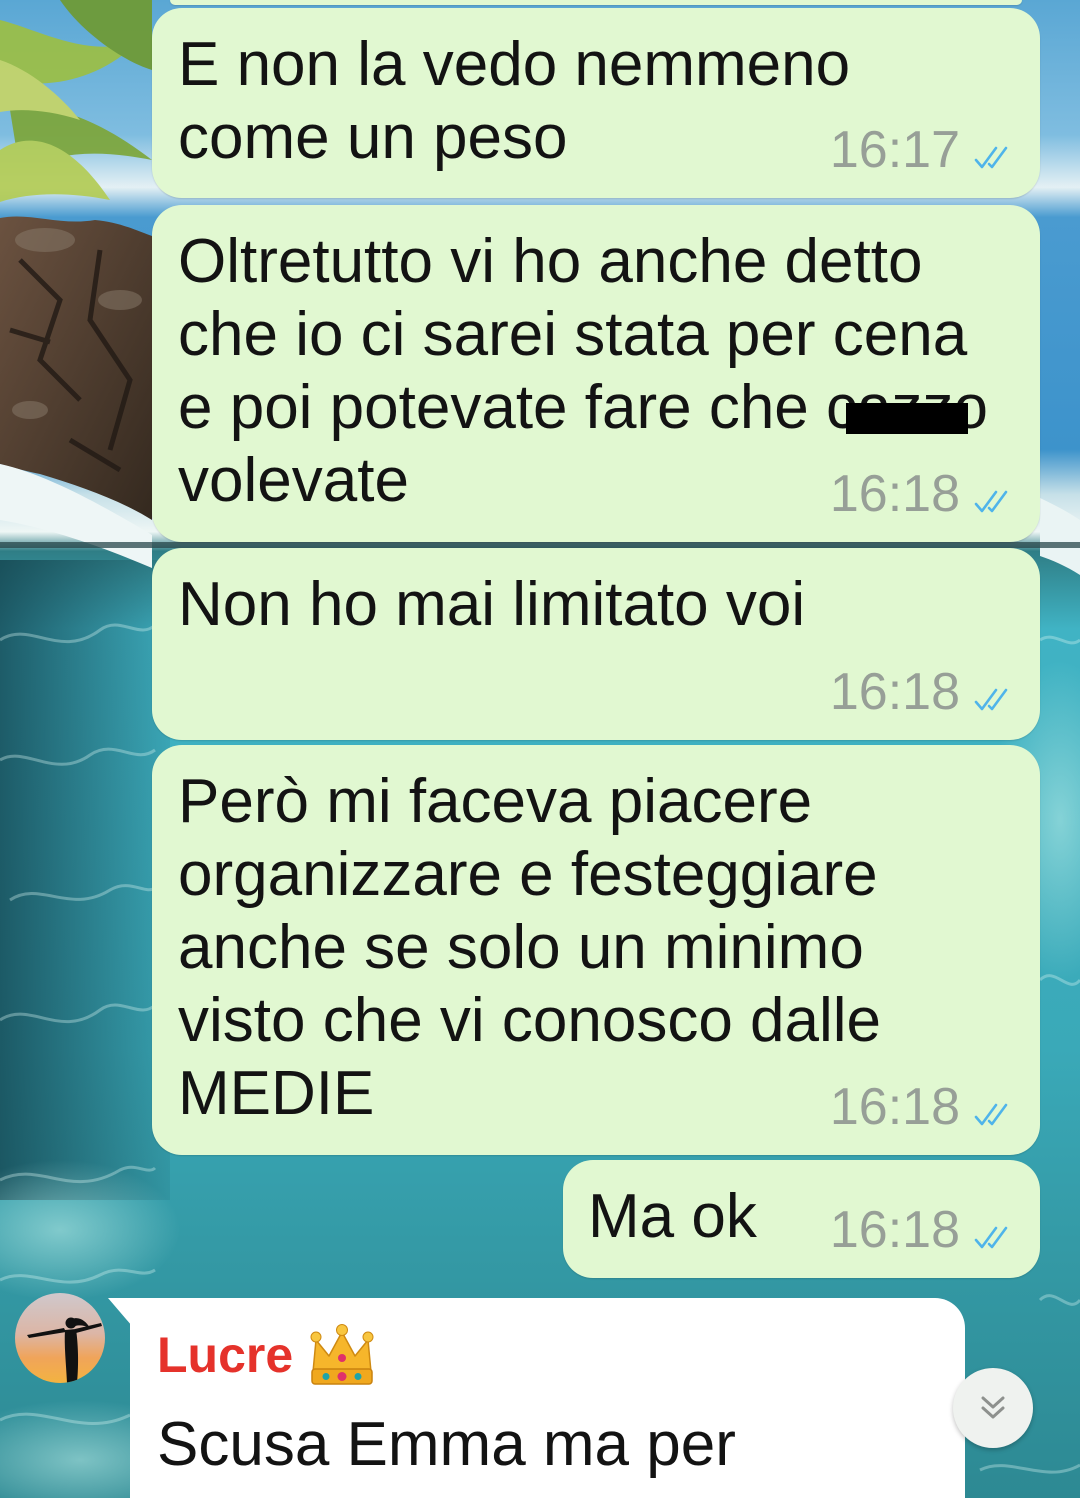 This screenshot has height=1498, width=1080. I want to click on message-time: 16:17, so click(894, 150).